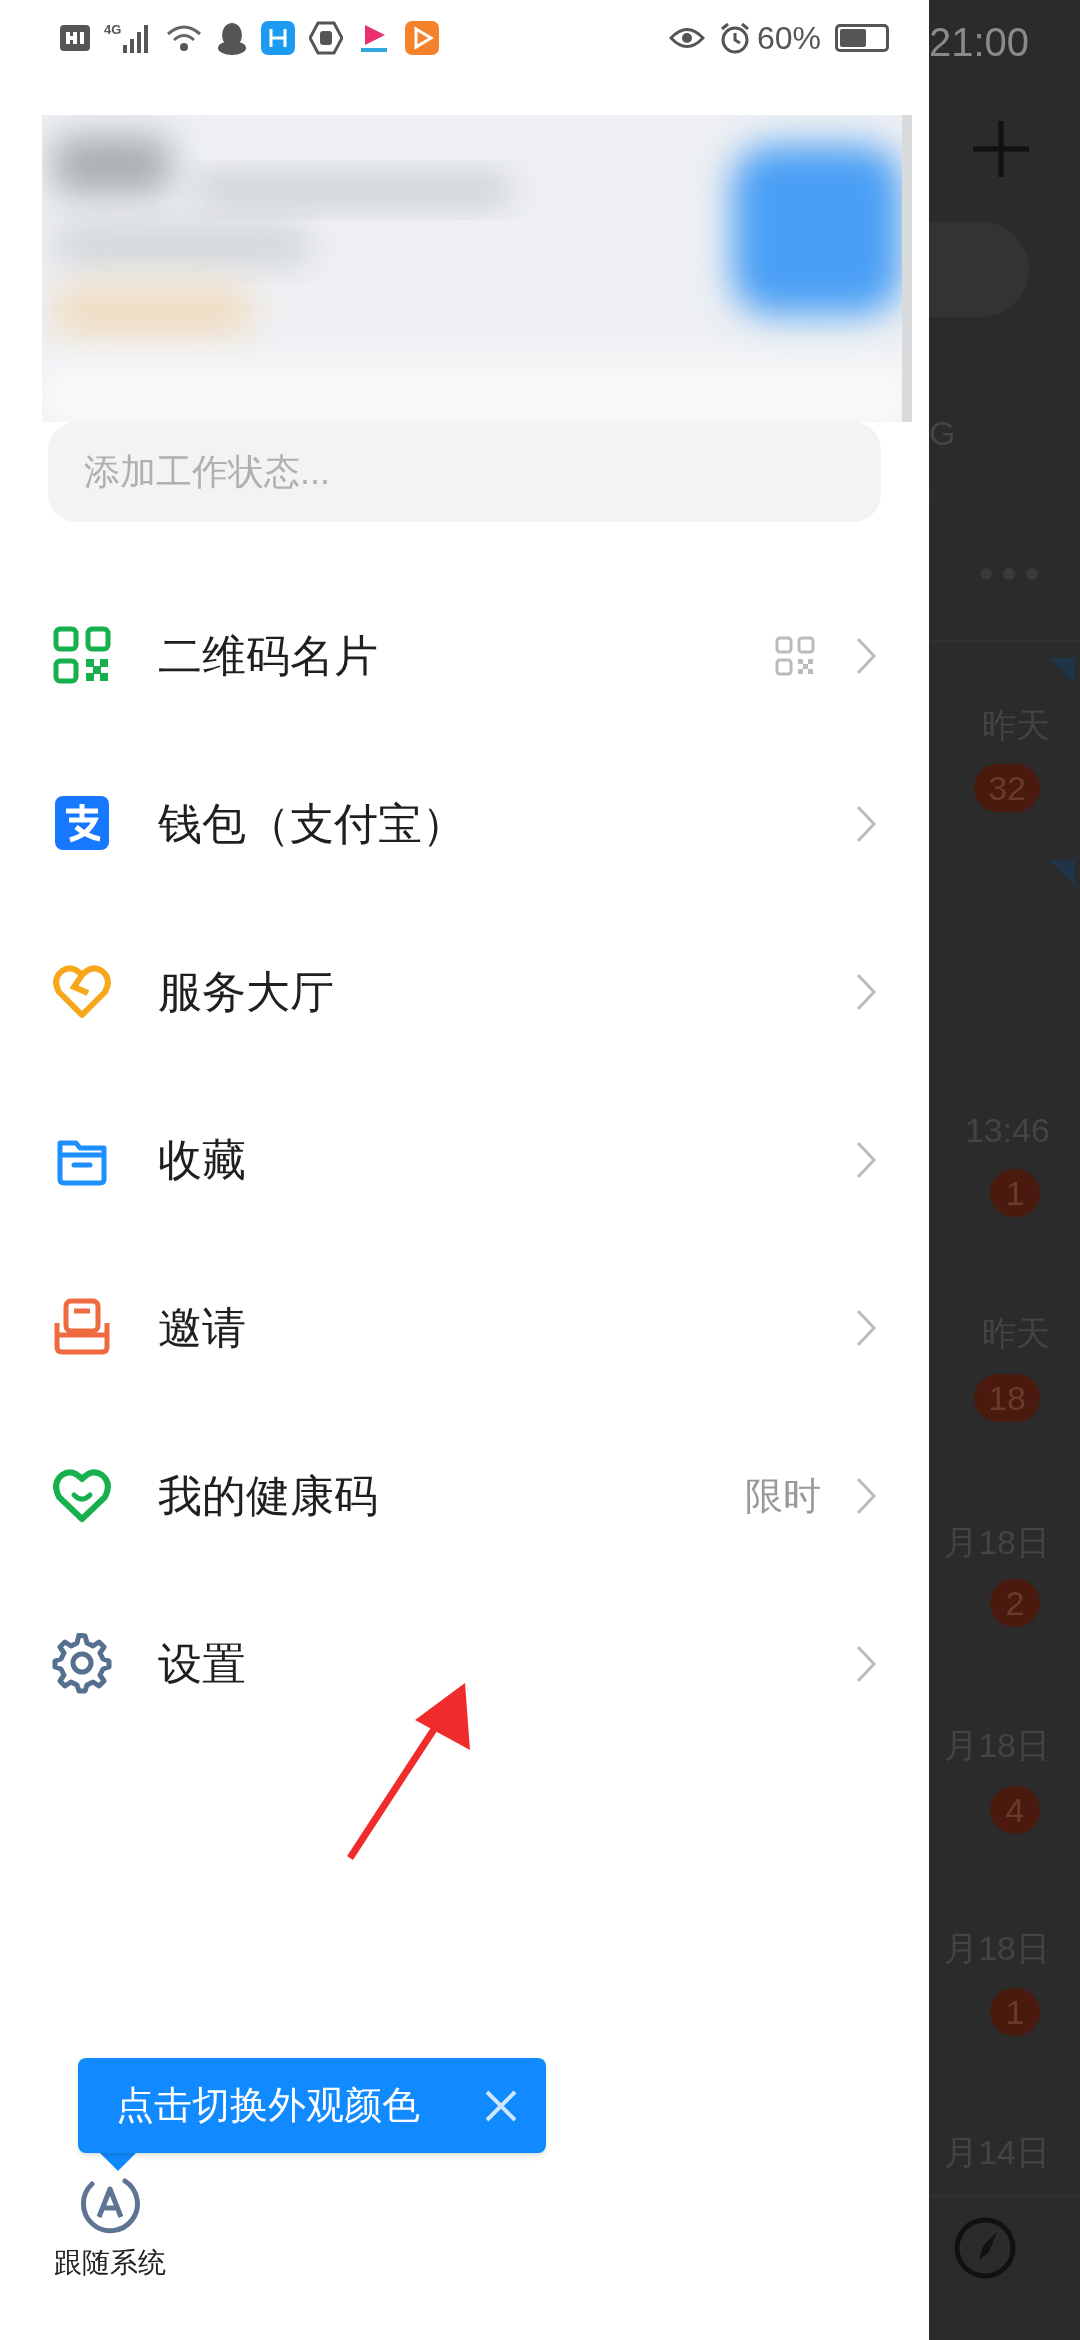 The image size is (1080, 2340). Describe the element at coordinates (788, 38) in the screenshot. I see `battery-percent: 60%` at that location.